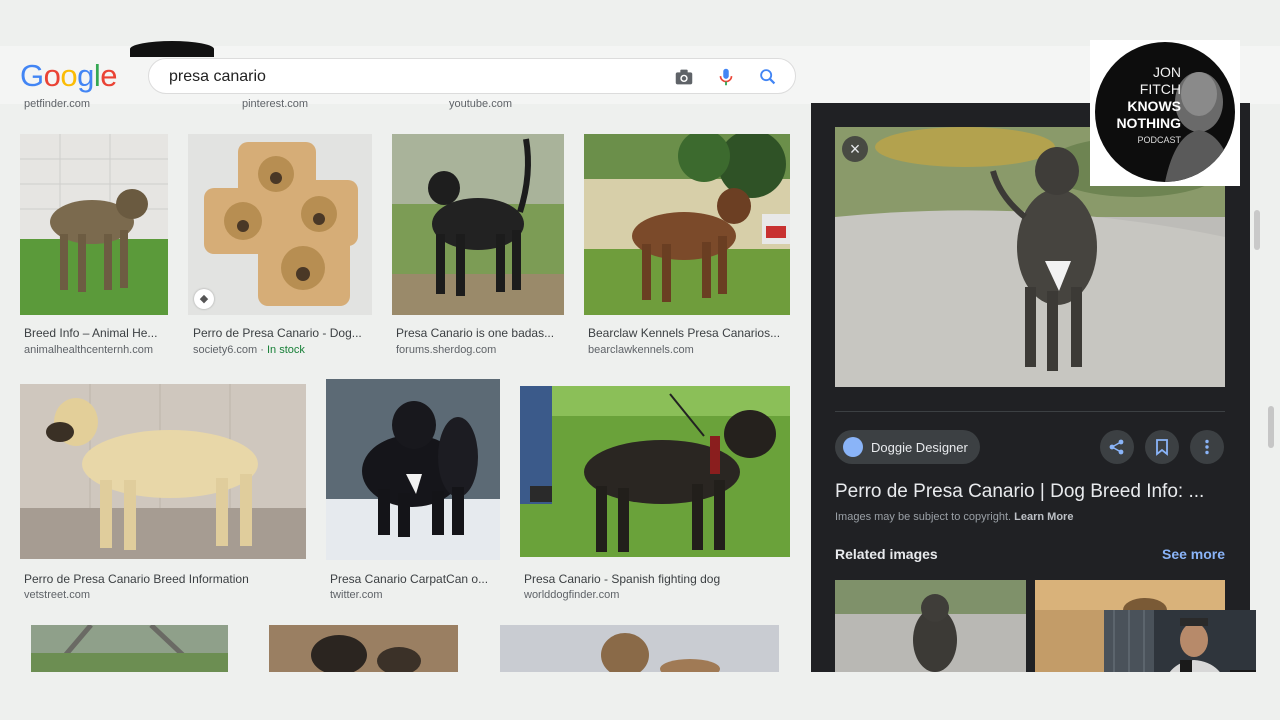 This screenshot has width=1280, height=720. What do you see at coordinates (1257, 230) in the screenshot?
I see `panel-scrollbar` at bounding box center [1257, 230].